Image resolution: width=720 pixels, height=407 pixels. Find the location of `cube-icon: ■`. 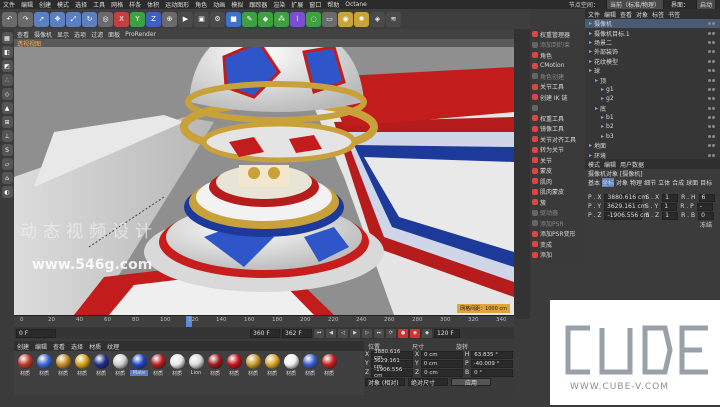

cube-icon: ■ is located at coordinates (233, 19).